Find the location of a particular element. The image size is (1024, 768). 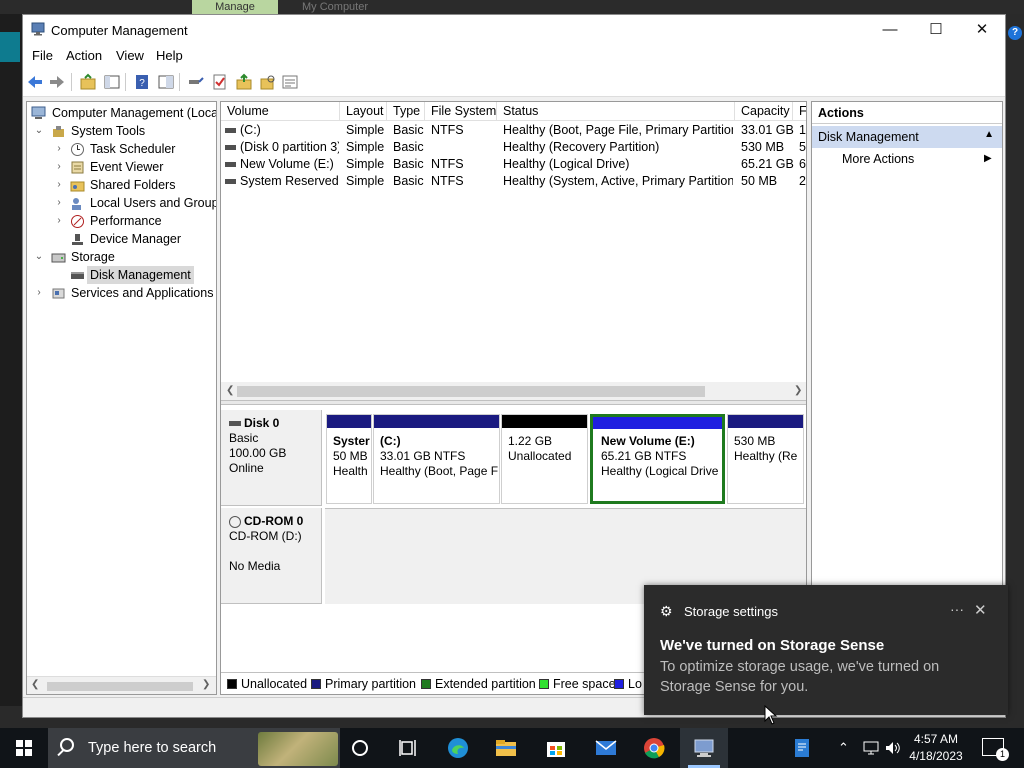

menu-view: View is located at coordinates (130, 55).